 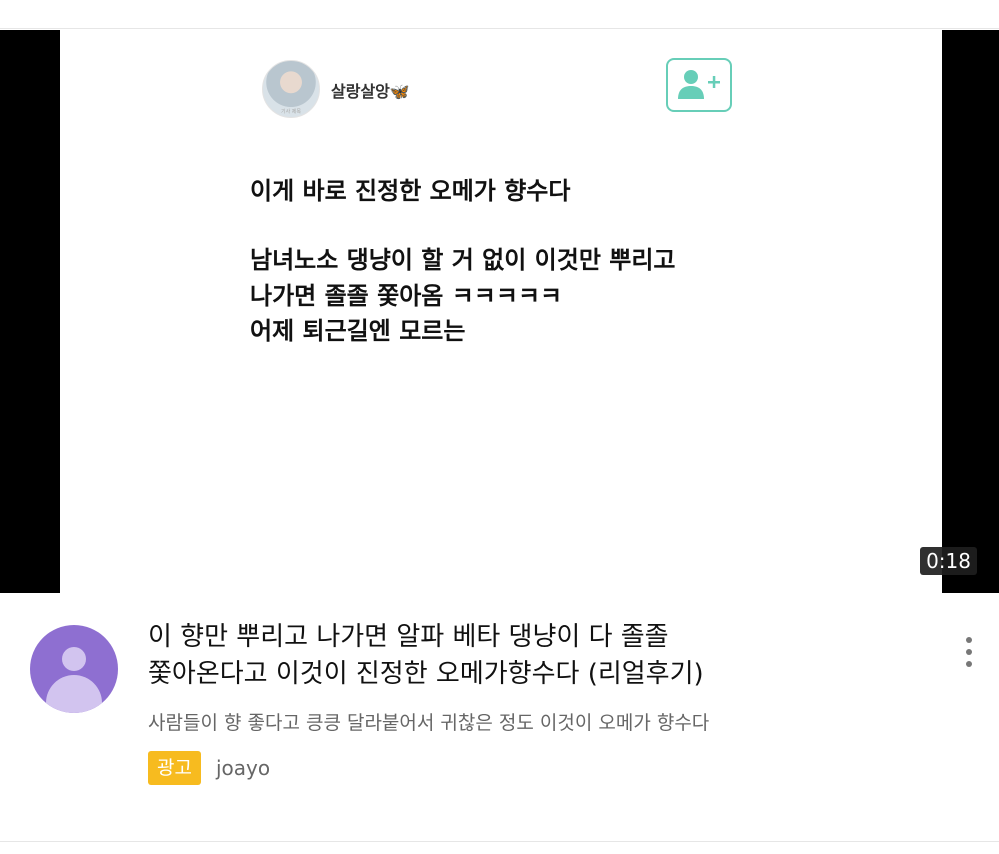 I want to click on post-line: 이게 바로 진정한 오메가 향수다, so click(x=410, y=191).